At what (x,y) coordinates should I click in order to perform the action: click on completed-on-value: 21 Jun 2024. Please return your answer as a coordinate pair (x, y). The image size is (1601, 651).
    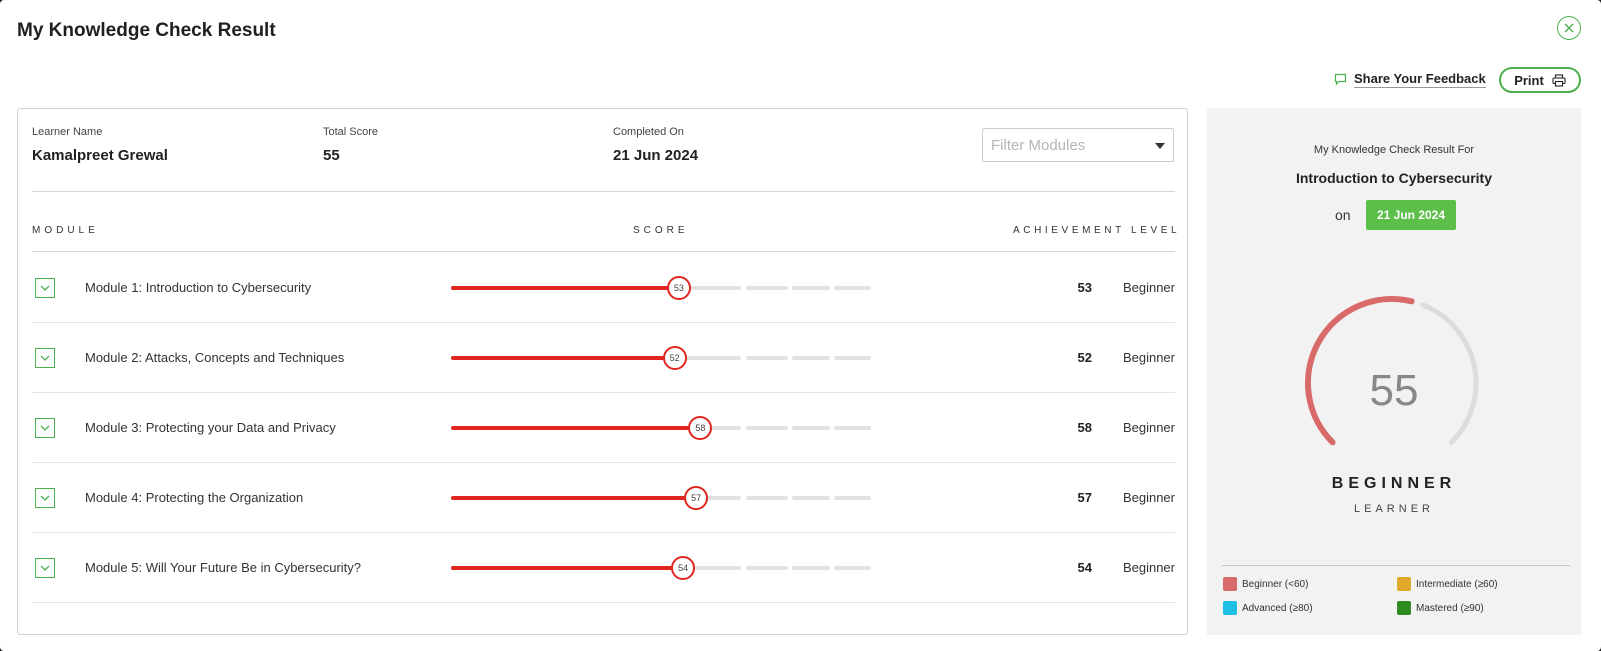
    Looking at the image, I should click on (656, 155).